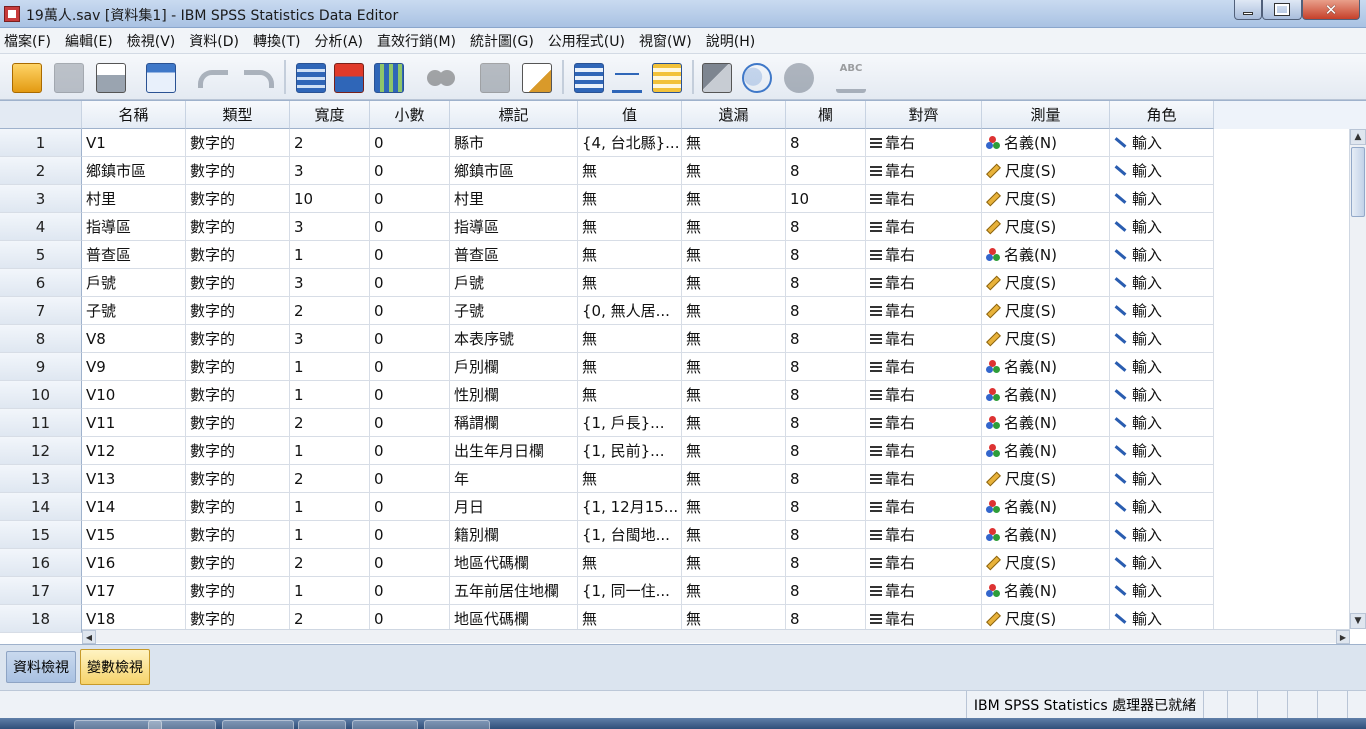  What do you see at coordinates (514, 115) in the screenshot?
I see `header-label: 標記` at bounding box center [514, 115].